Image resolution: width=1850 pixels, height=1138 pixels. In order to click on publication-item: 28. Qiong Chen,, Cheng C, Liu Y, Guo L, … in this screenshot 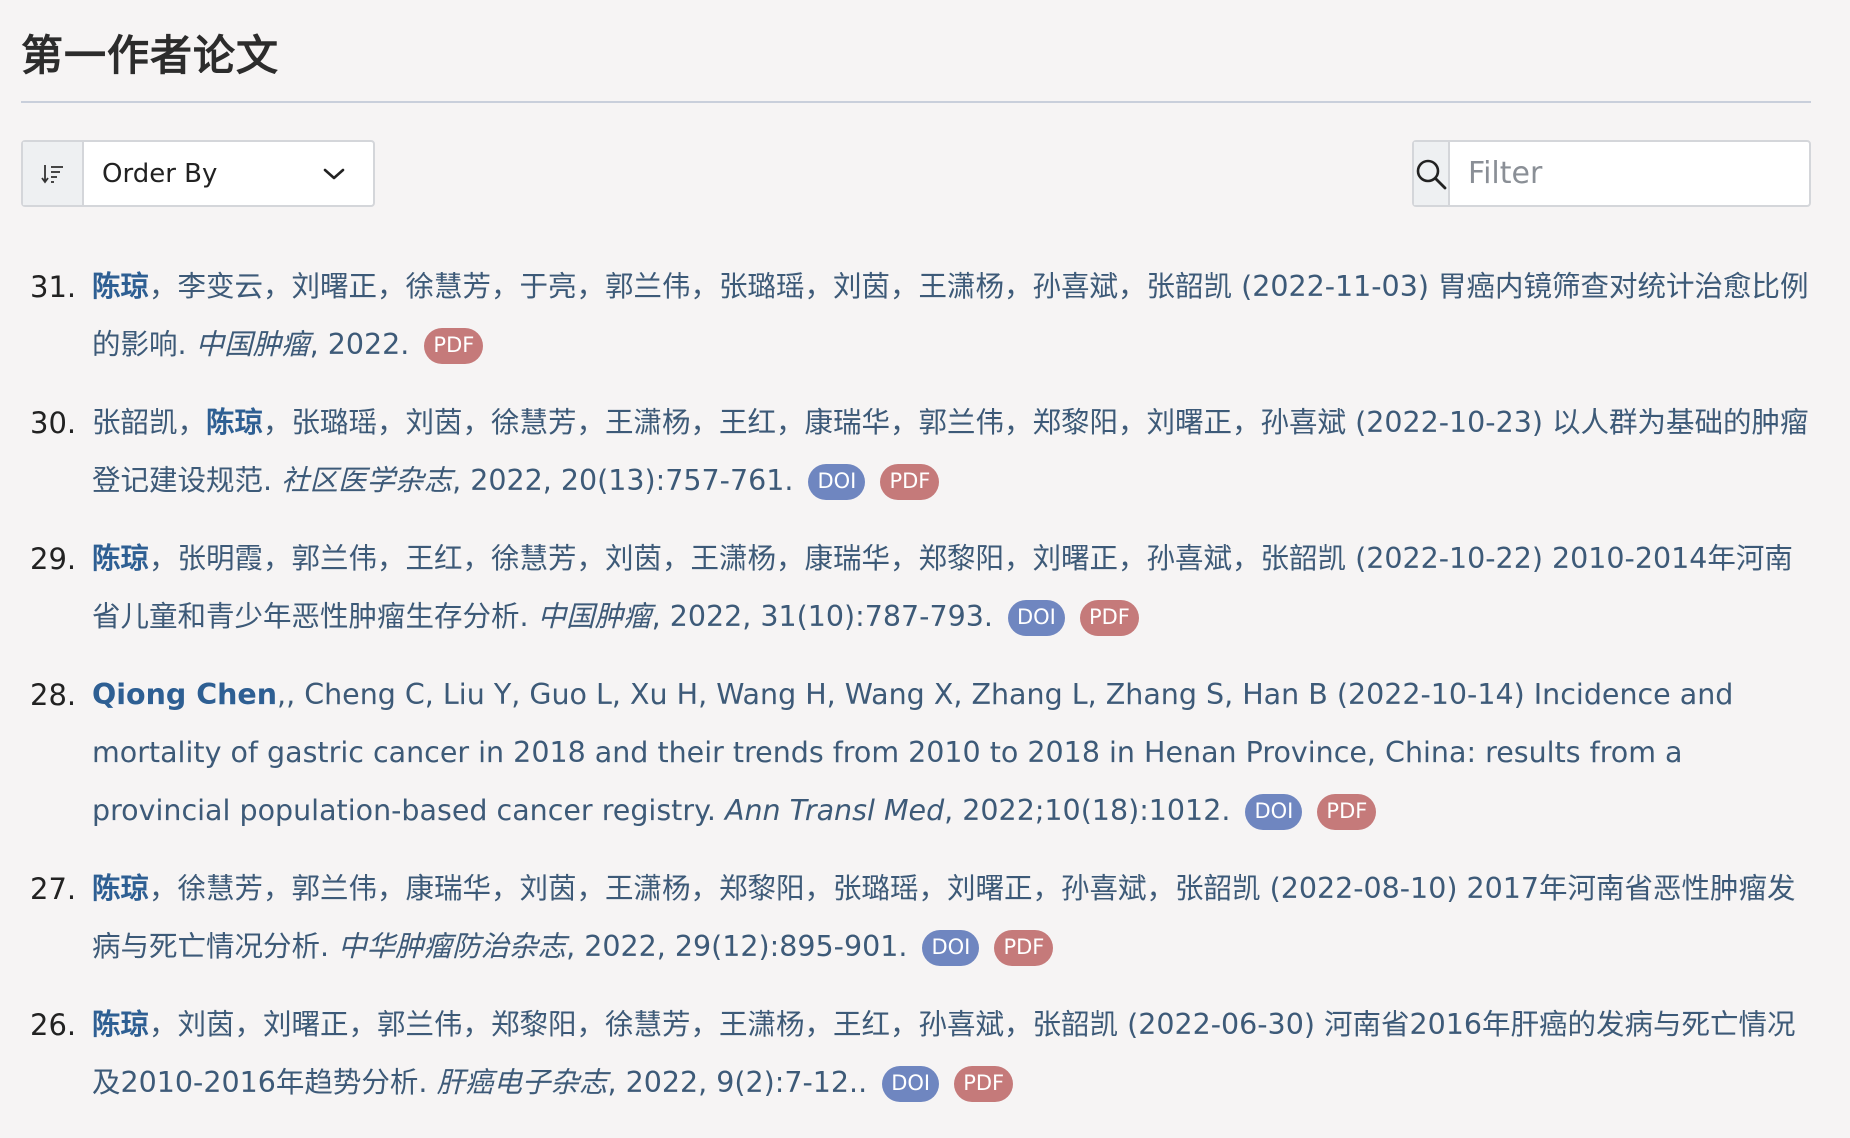, I will do `click(925, 753)`.